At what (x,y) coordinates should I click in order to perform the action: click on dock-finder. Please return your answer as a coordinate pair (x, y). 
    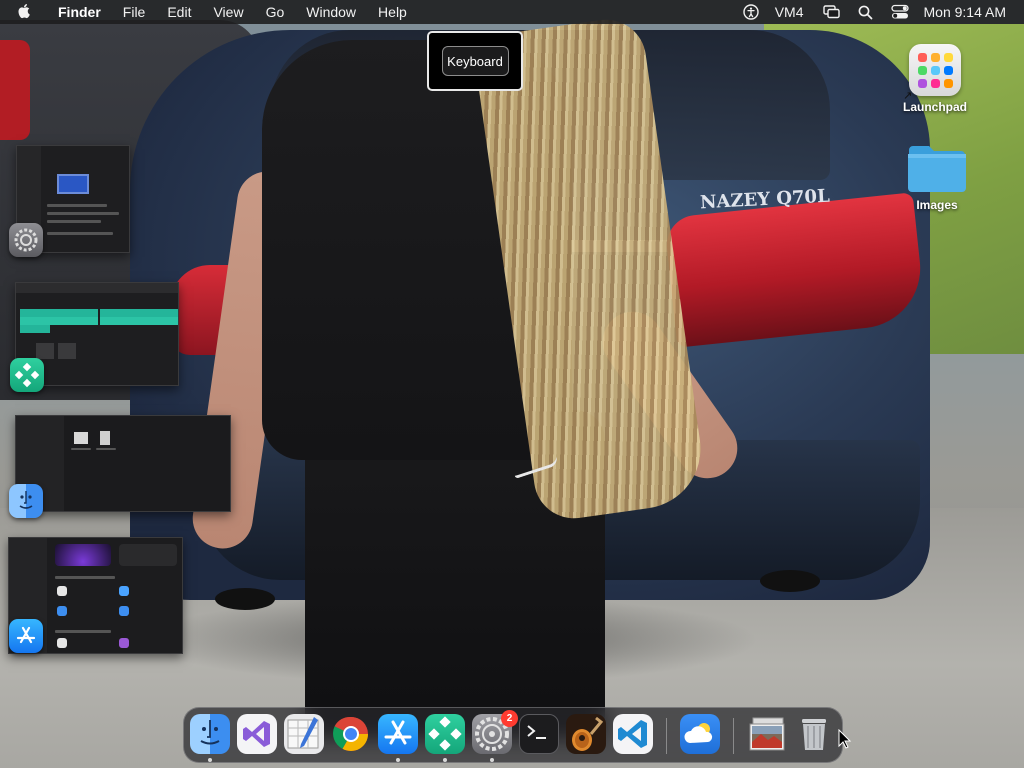
    Looking at the image, I should click on (210, 734).